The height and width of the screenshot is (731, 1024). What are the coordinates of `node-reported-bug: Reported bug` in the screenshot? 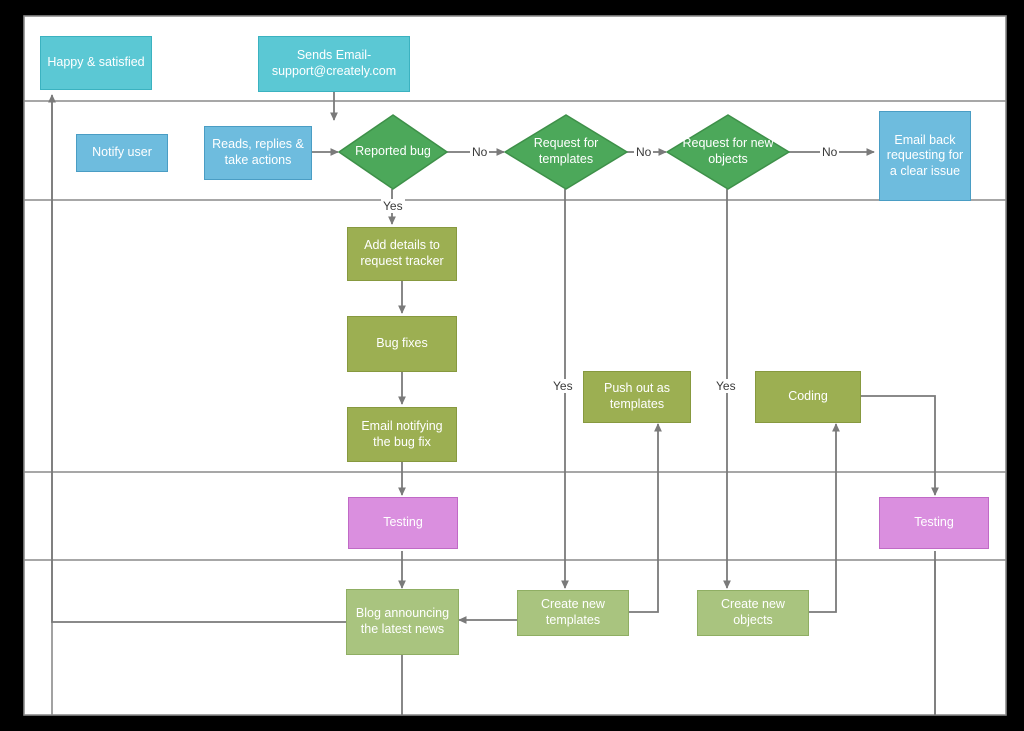 It's located at (393, 152).